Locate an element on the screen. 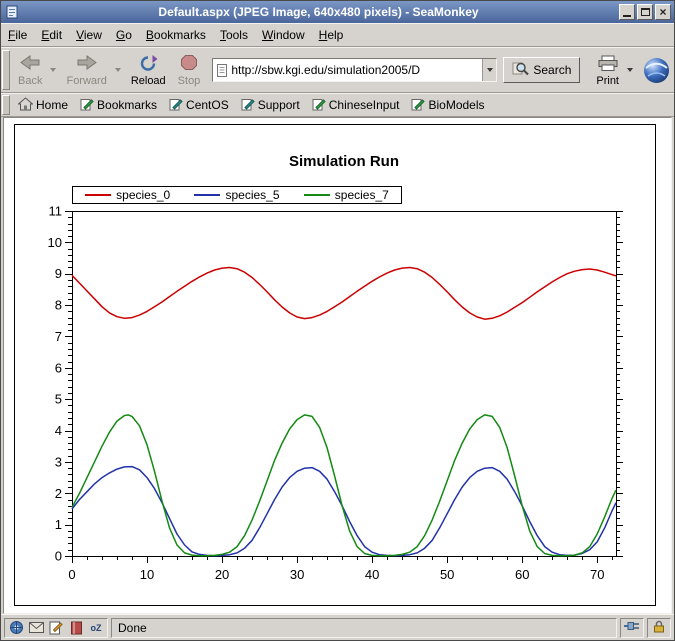  status-bar: oZ Done is located at coordinates (337, 627).